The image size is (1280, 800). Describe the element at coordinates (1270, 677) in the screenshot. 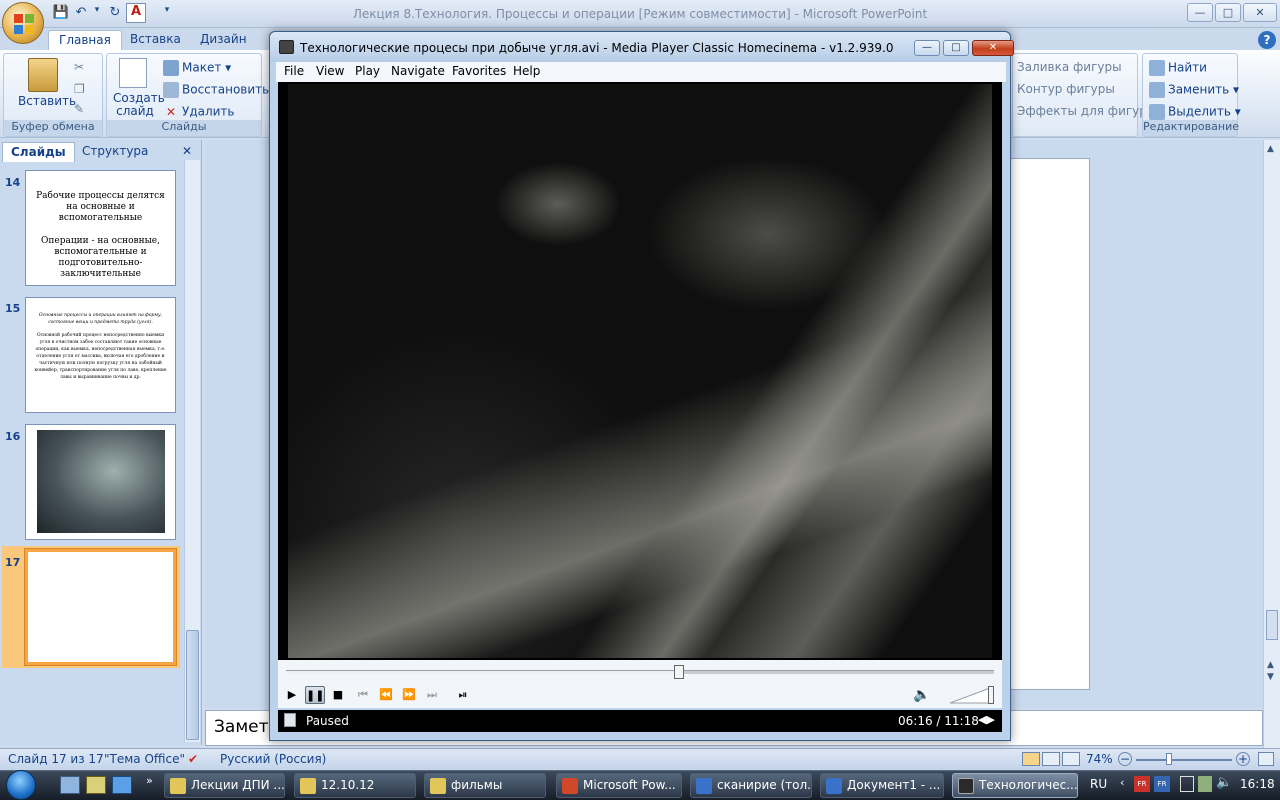

I see `next-slide-icon: ▼` at that location.